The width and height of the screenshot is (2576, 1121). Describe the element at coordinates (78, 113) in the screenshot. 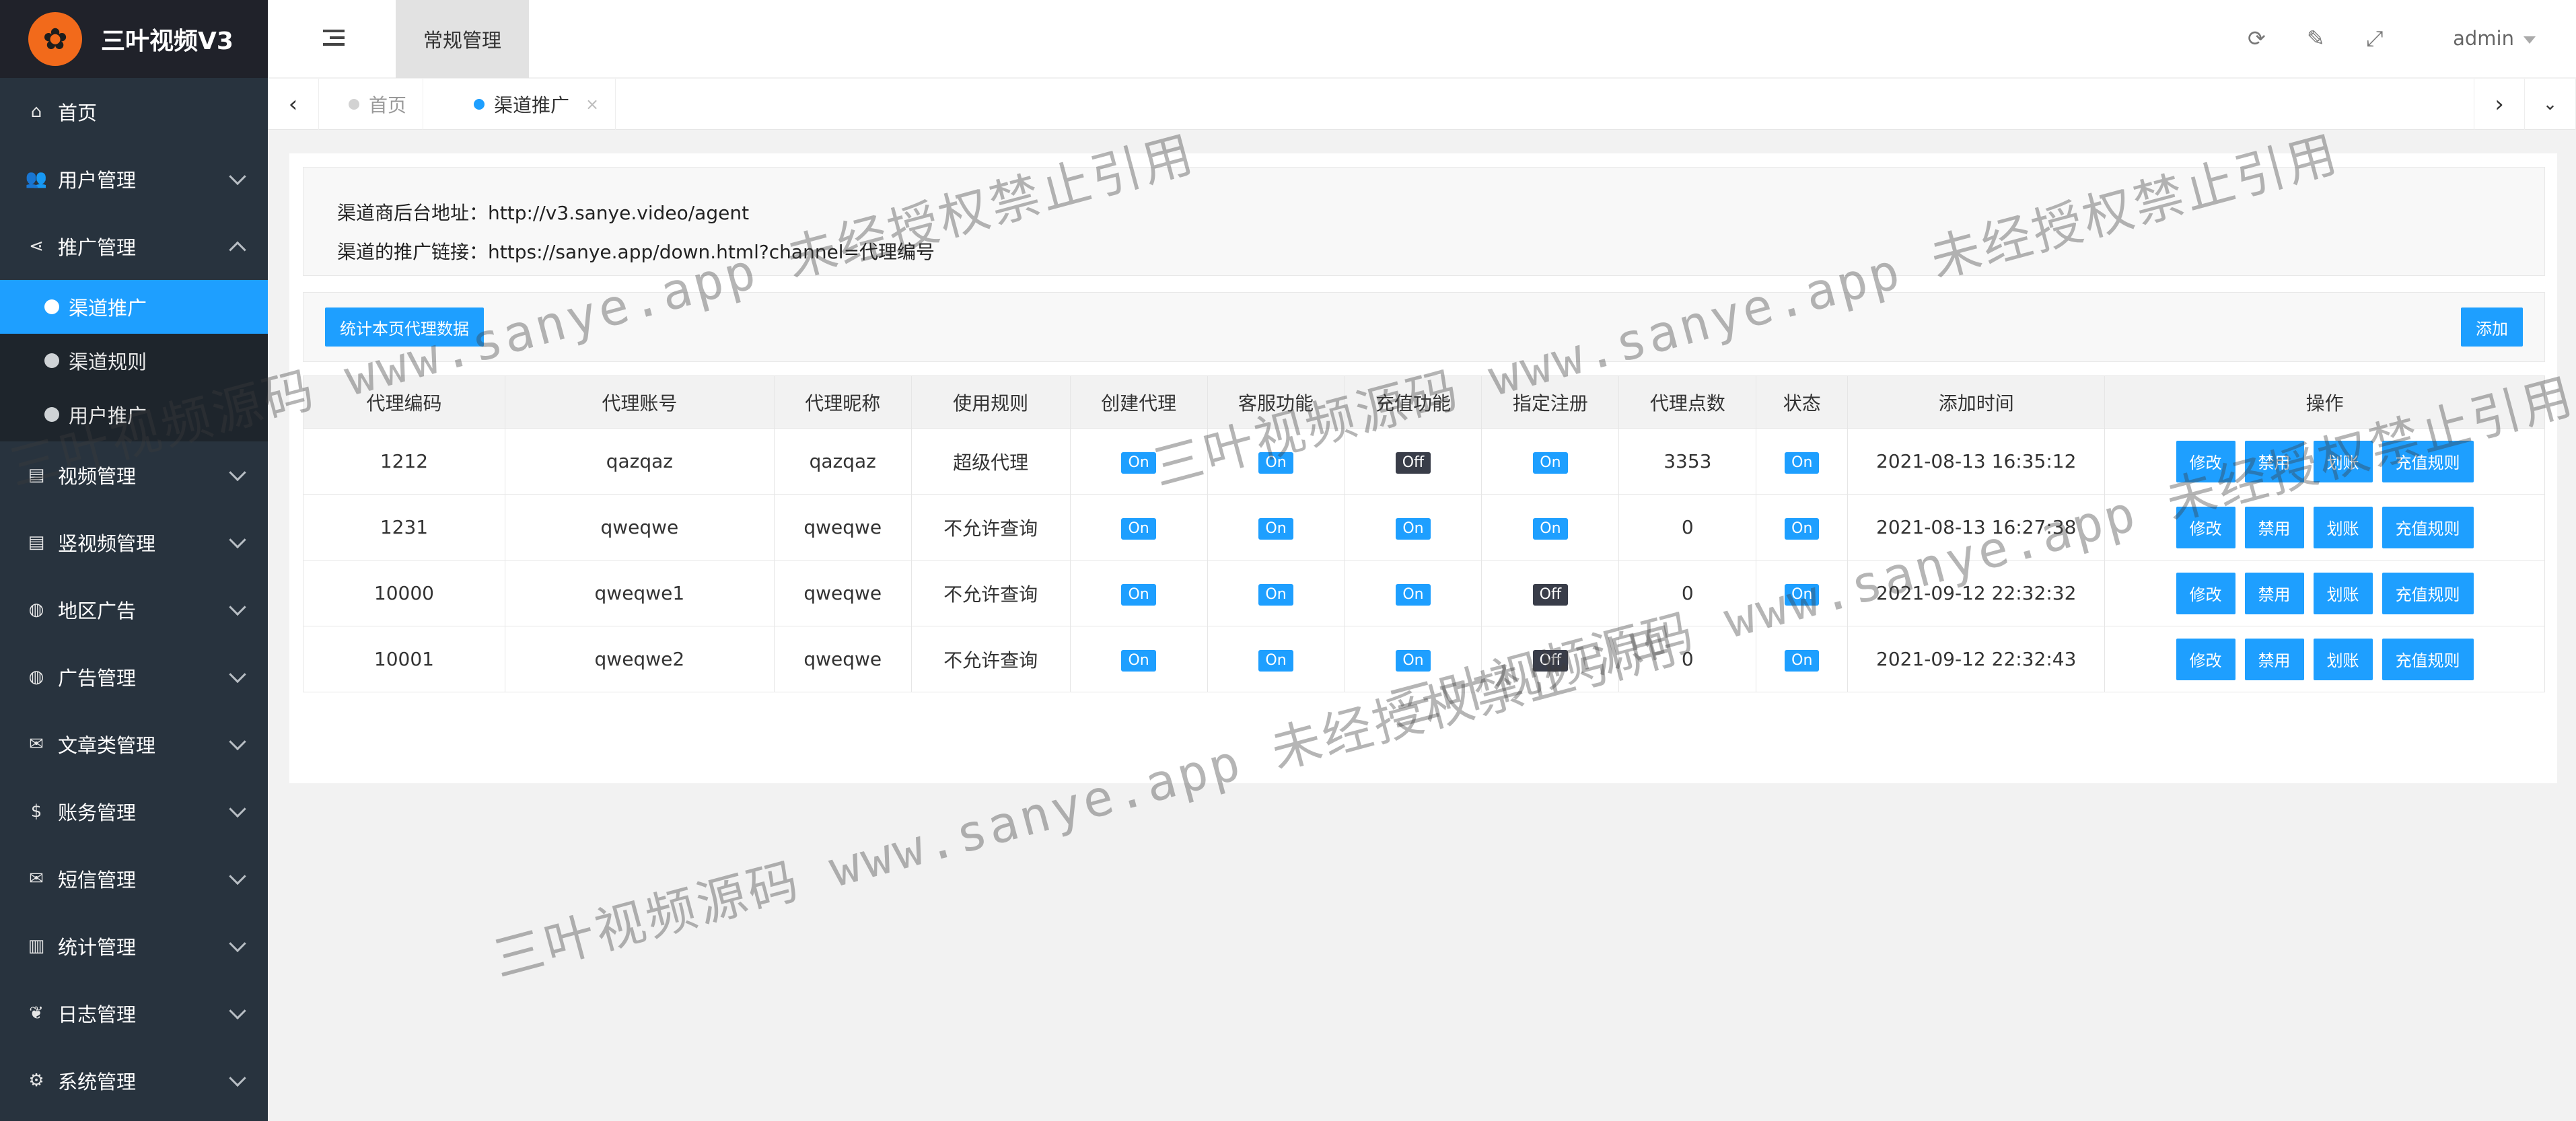

I see `sidebar-item-label: 首页` at that location.